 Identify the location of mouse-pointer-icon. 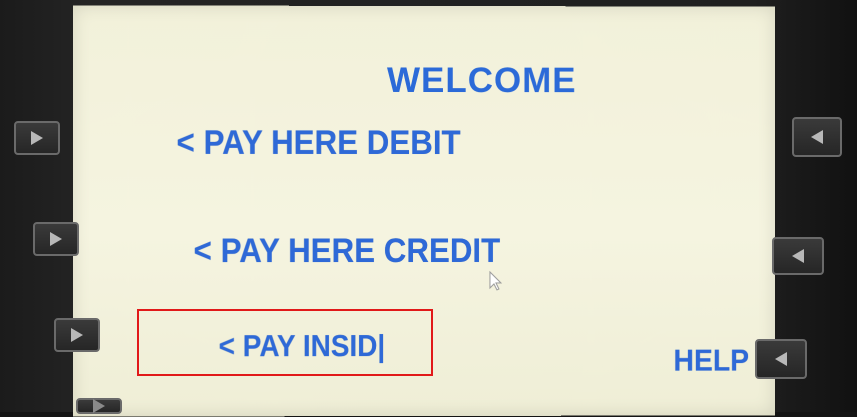
(496, 280).